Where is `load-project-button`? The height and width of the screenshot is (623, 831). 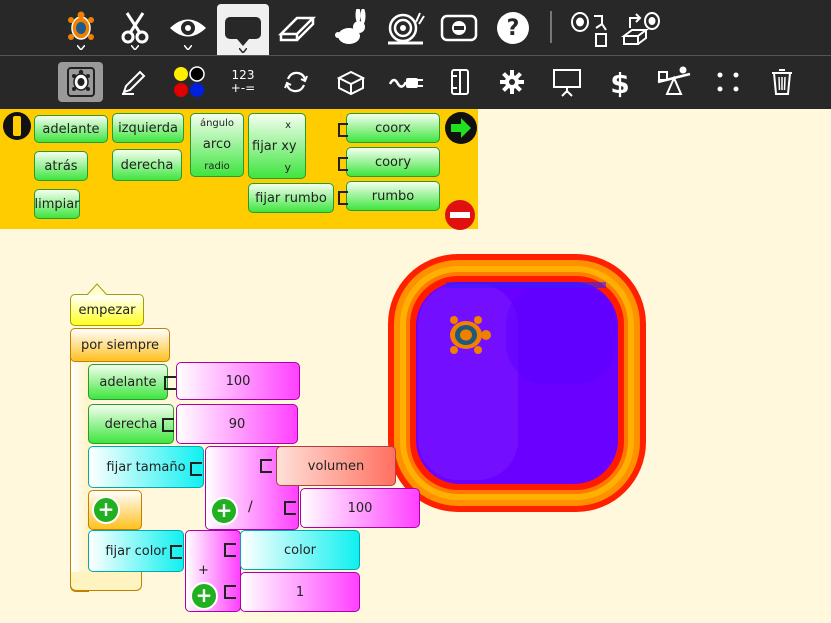 load-project-button is located at coordinates (587, 28).